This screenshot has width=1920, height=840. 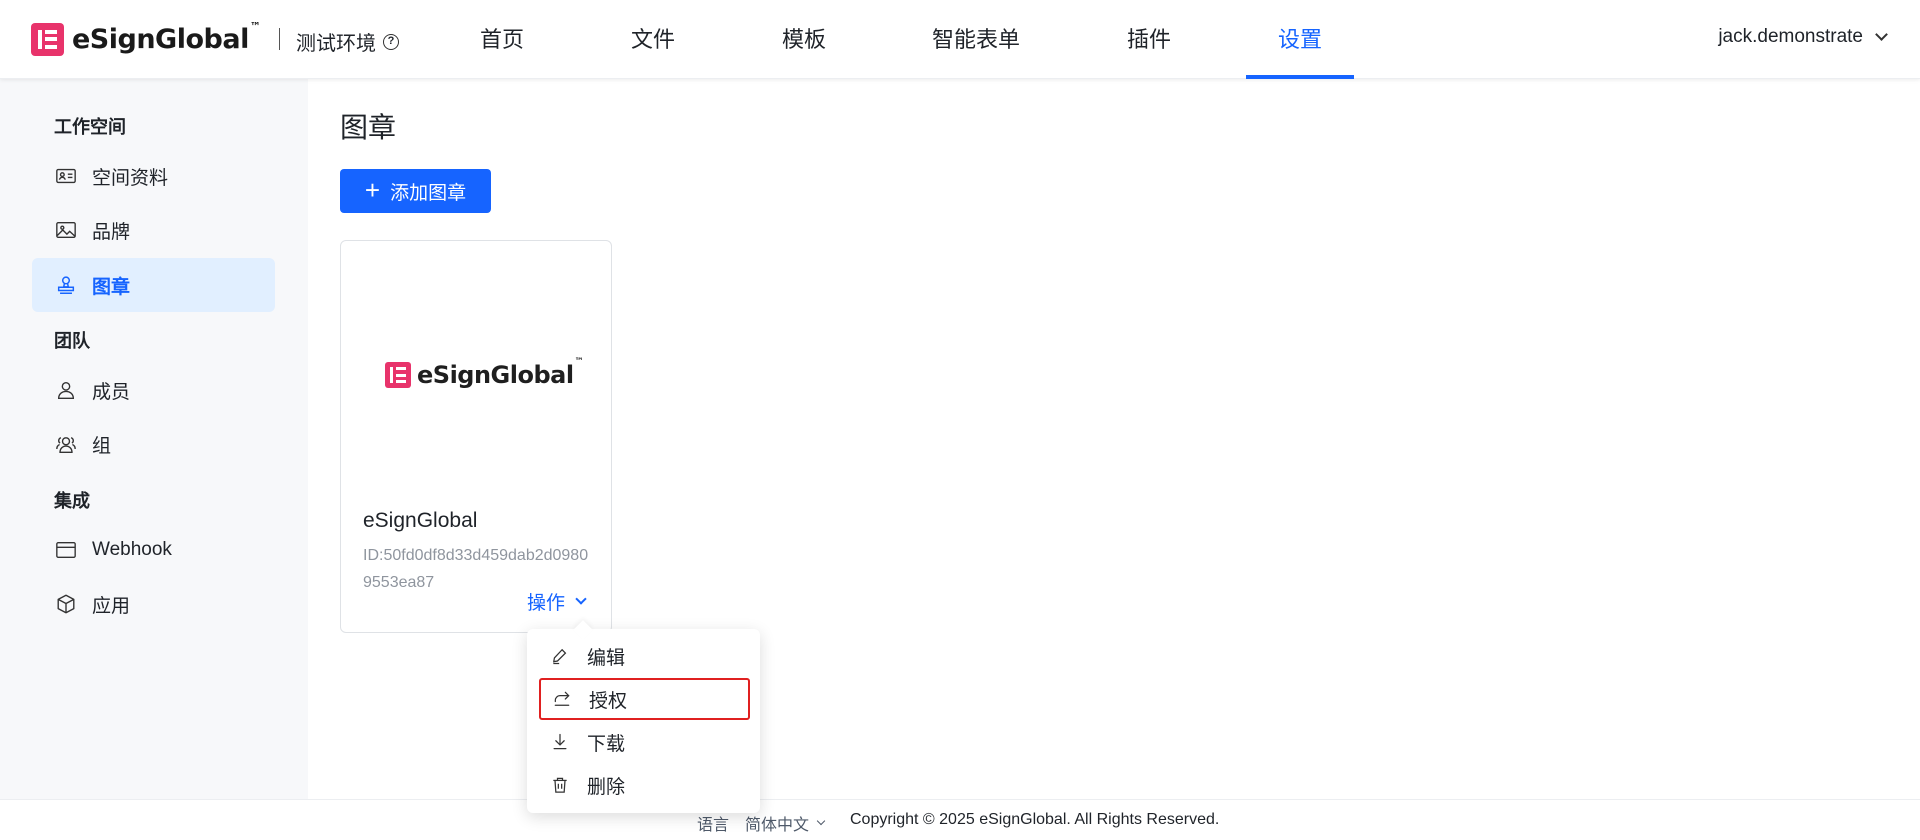 I want to click on nav-home: 首页, so click(x=502, y=39).